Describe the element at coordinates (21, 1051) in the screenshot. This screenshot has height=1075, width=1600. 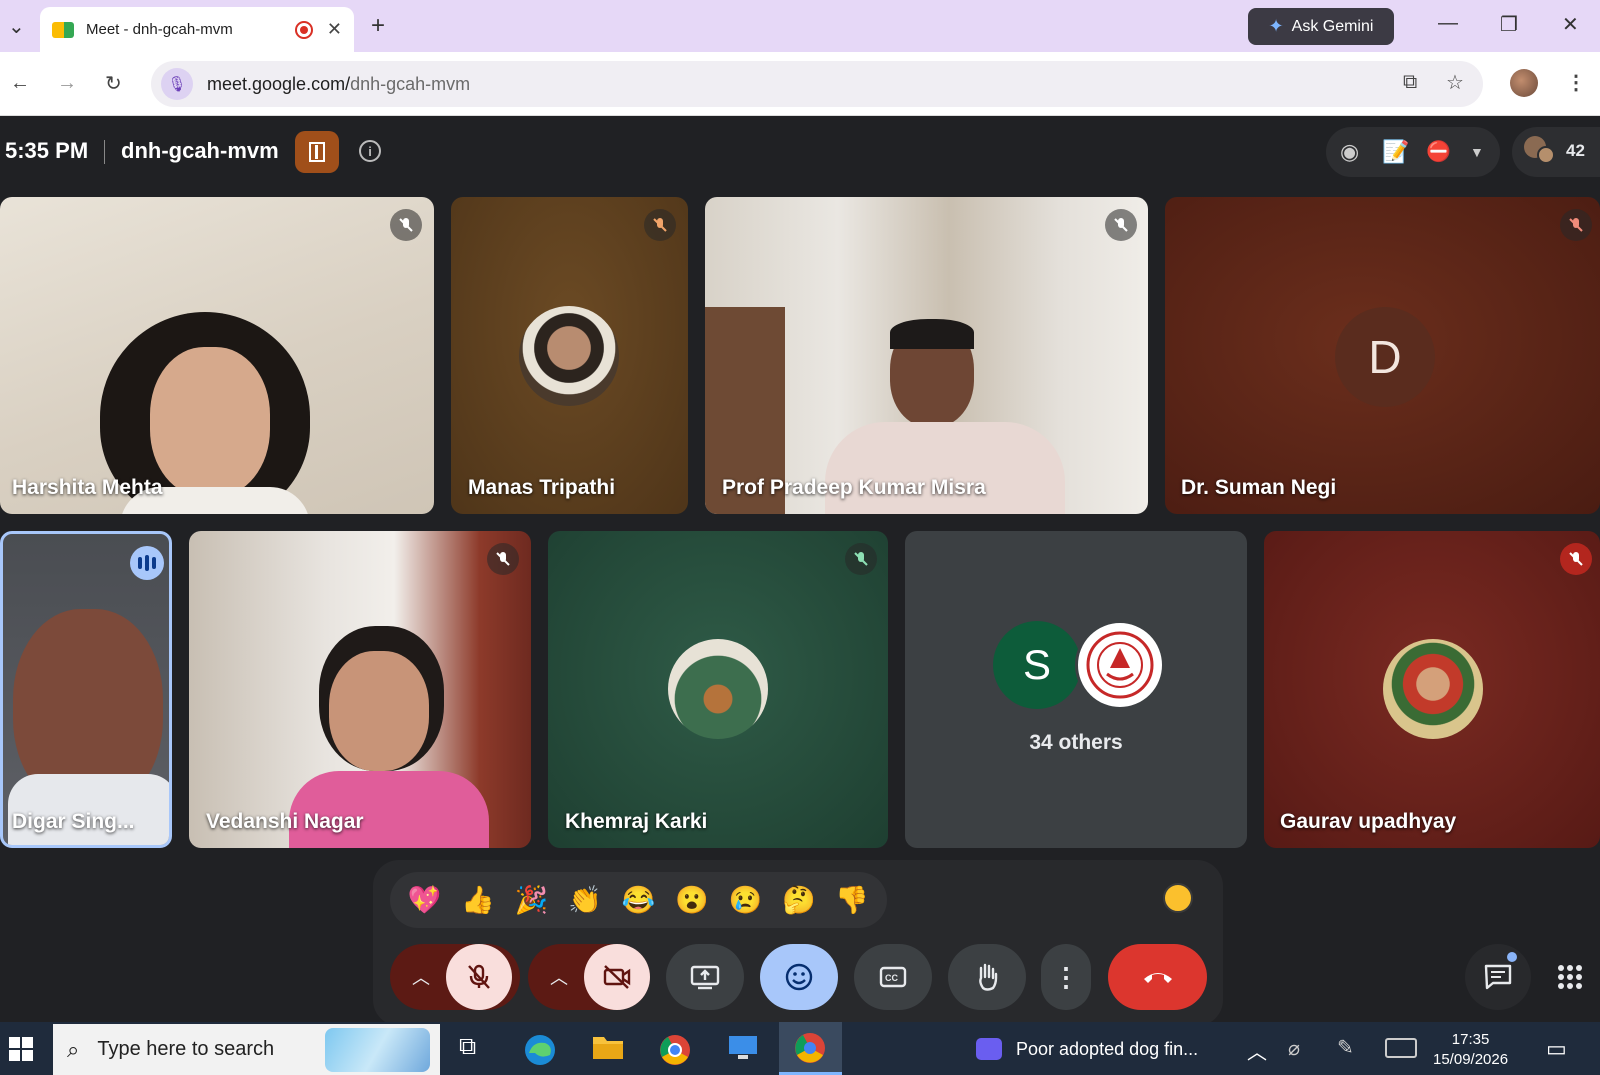
I see `windows-start-icon` at that location.